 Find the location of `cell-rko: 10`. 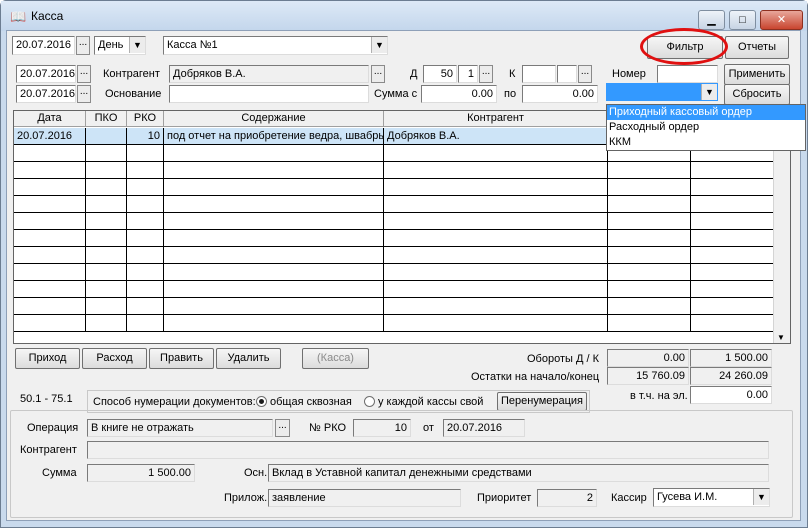

cell-rko: 10 is located at coordinates (145, 136).